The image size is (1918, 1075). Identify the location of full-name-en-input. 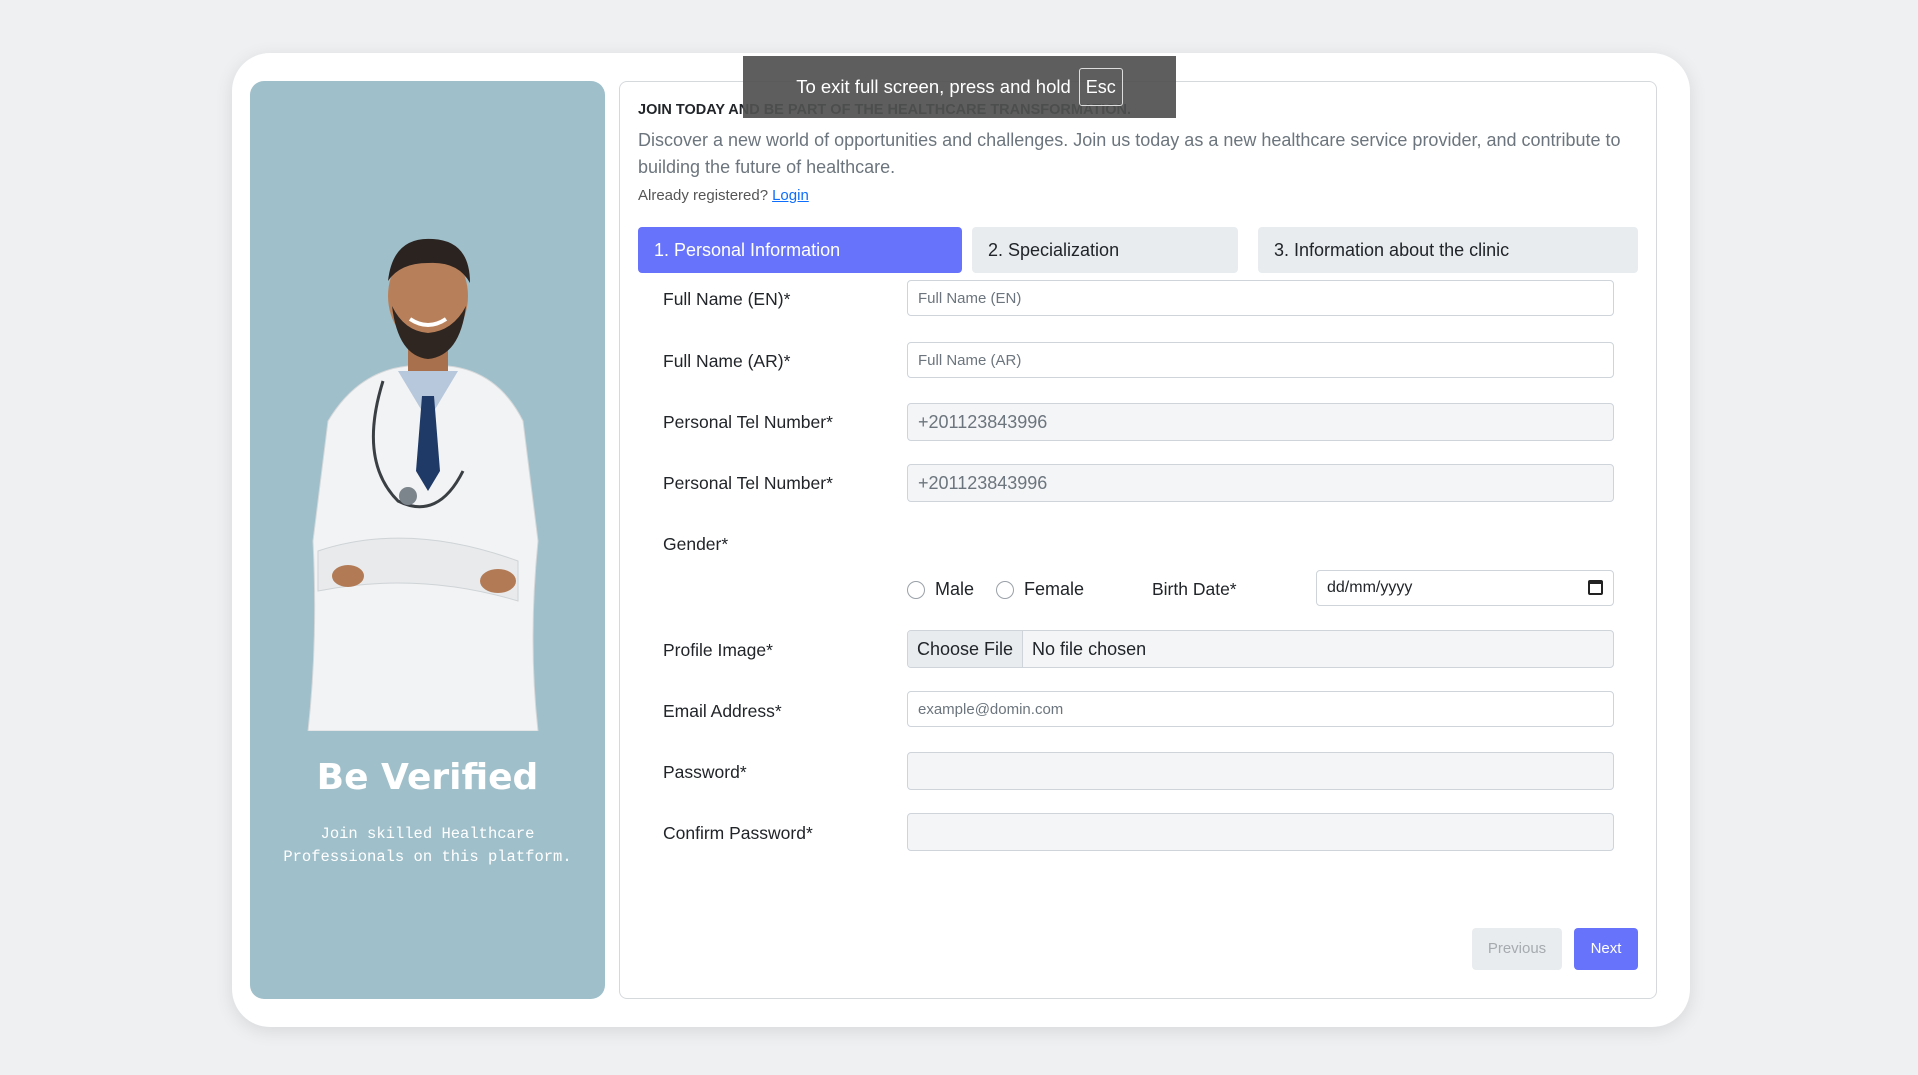
(1260, 298).